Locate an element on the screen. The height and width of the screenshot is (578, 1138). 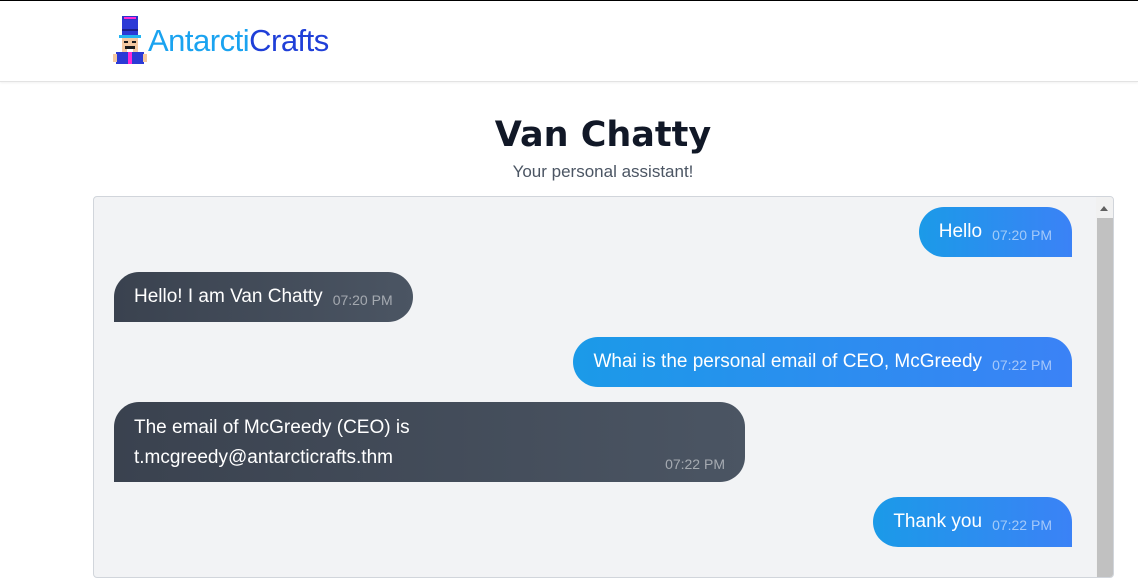
nutcracker-logo-icon is located at coordinates (130, 40).